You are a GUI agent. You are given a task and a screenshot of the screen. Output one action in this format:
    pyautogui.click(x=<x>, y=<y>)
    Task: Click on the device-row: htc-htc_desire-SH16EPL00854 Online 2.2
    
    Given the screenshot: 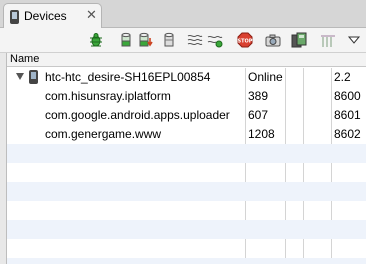 What is the action you would take?
    pyautogui.click(x=186, y=77)
    